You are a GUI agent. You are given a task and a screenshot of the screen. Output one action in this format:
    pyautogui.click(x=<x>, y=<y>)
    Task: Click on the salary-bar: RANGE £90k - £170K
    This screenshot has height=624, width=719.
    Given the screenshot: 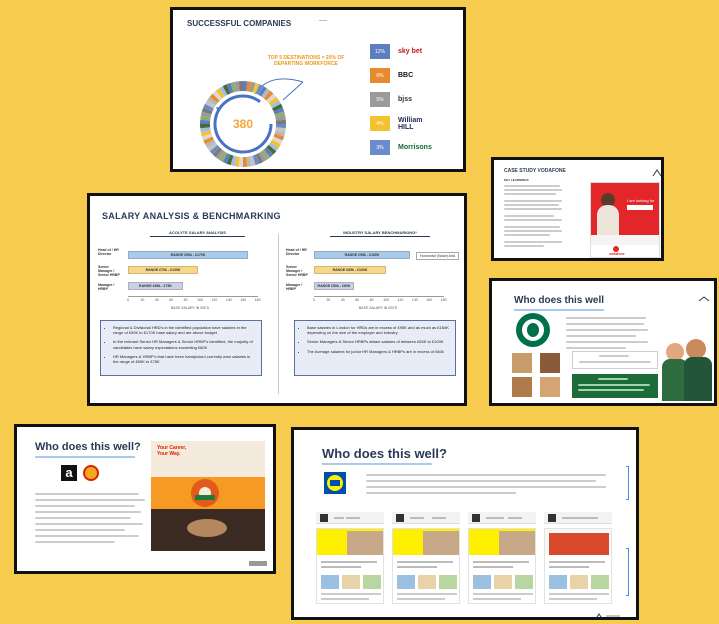 What is the action you would take?
    pyautogui.click(x=188, y=255)
    